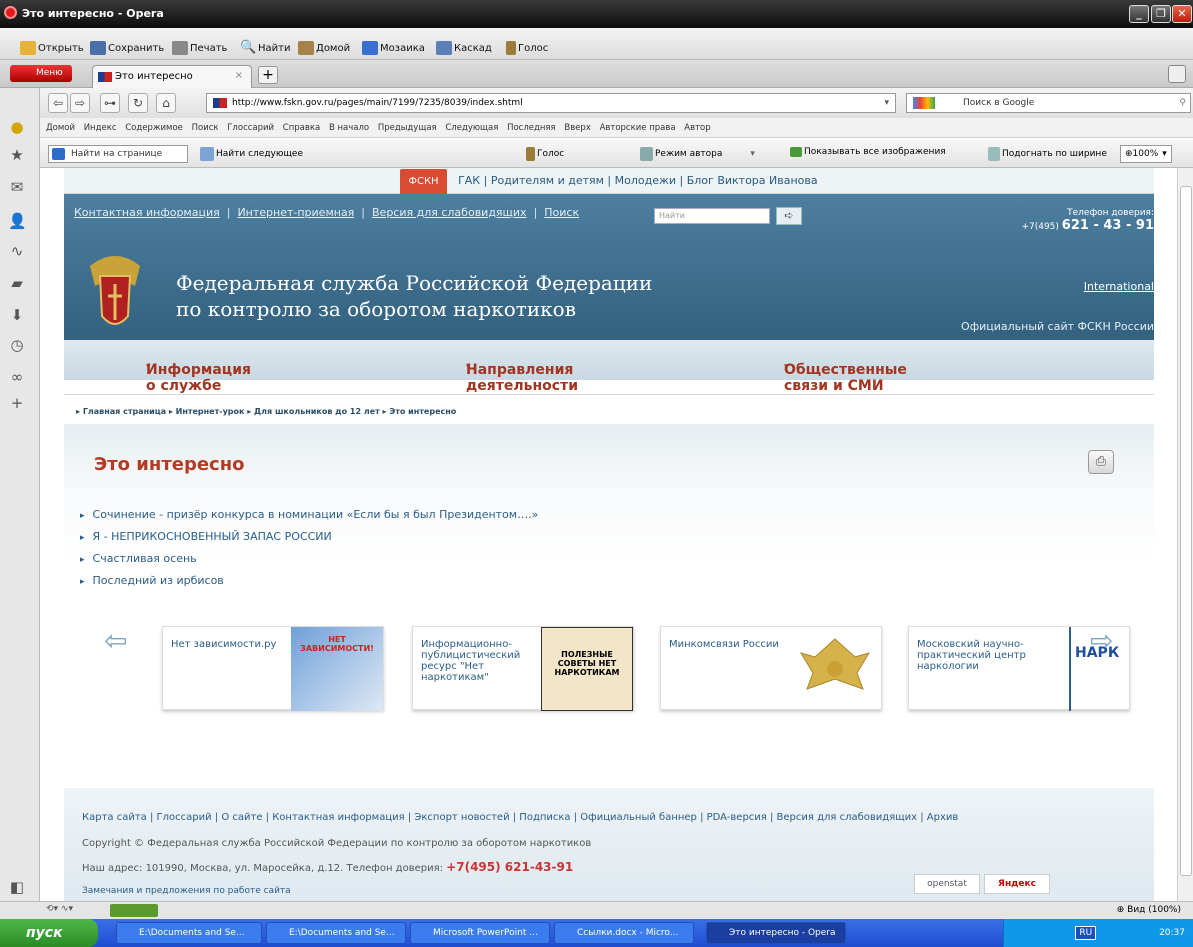 The image size is (1193, 947). Describe the element at coordinates (115, 640) in the screenshot. I see `carousel-prev-icon: ⇦` at that location.